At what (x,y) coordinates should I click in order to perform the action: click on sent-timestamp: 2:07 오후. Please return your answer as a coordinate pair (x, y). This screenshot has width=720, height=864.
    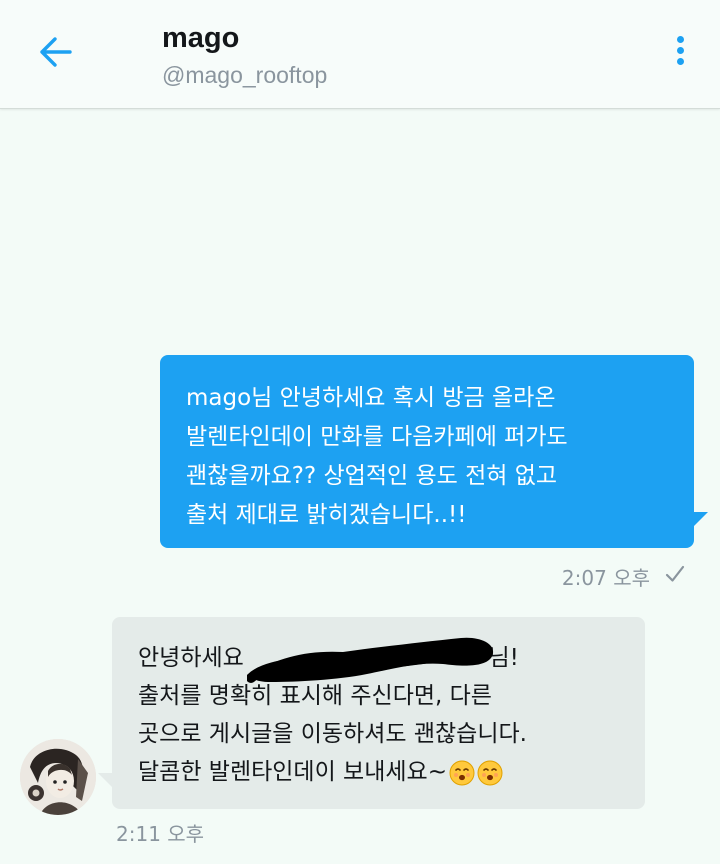
    Looking at the image, I should click on (605, 578).